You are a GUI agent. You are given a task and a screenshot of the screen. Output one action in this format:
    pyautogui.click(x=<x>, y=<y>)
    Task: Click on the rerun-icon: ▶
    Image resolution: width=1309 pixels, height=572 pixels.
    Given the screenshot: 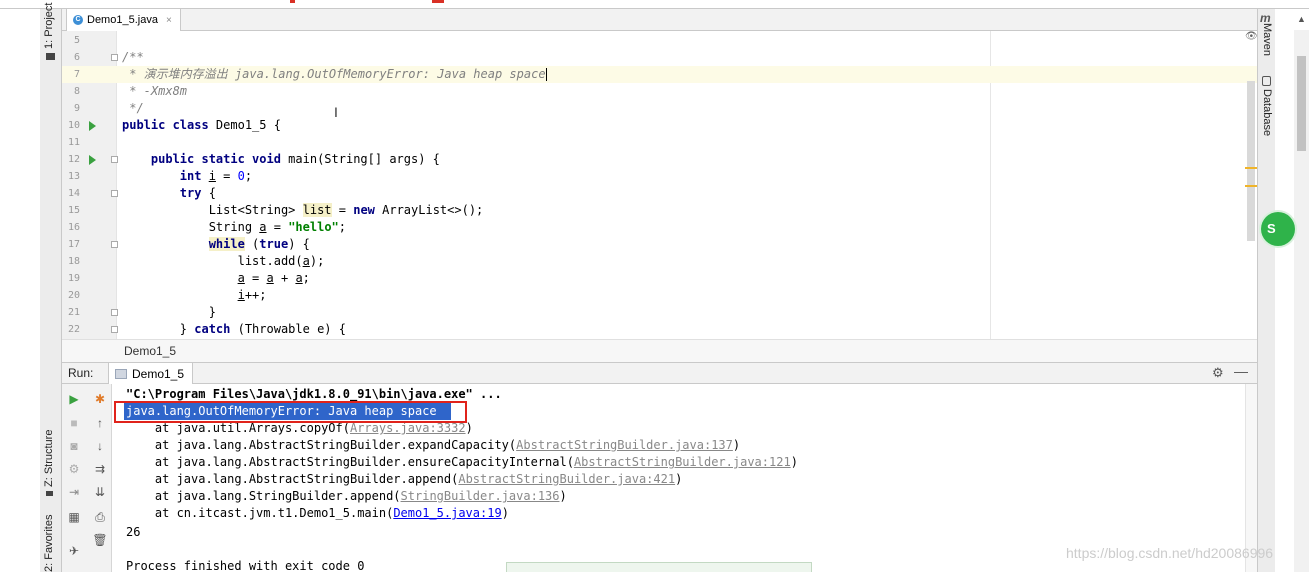 What is the action you would take?
    pyautogui.click(x=74, y=399)
    